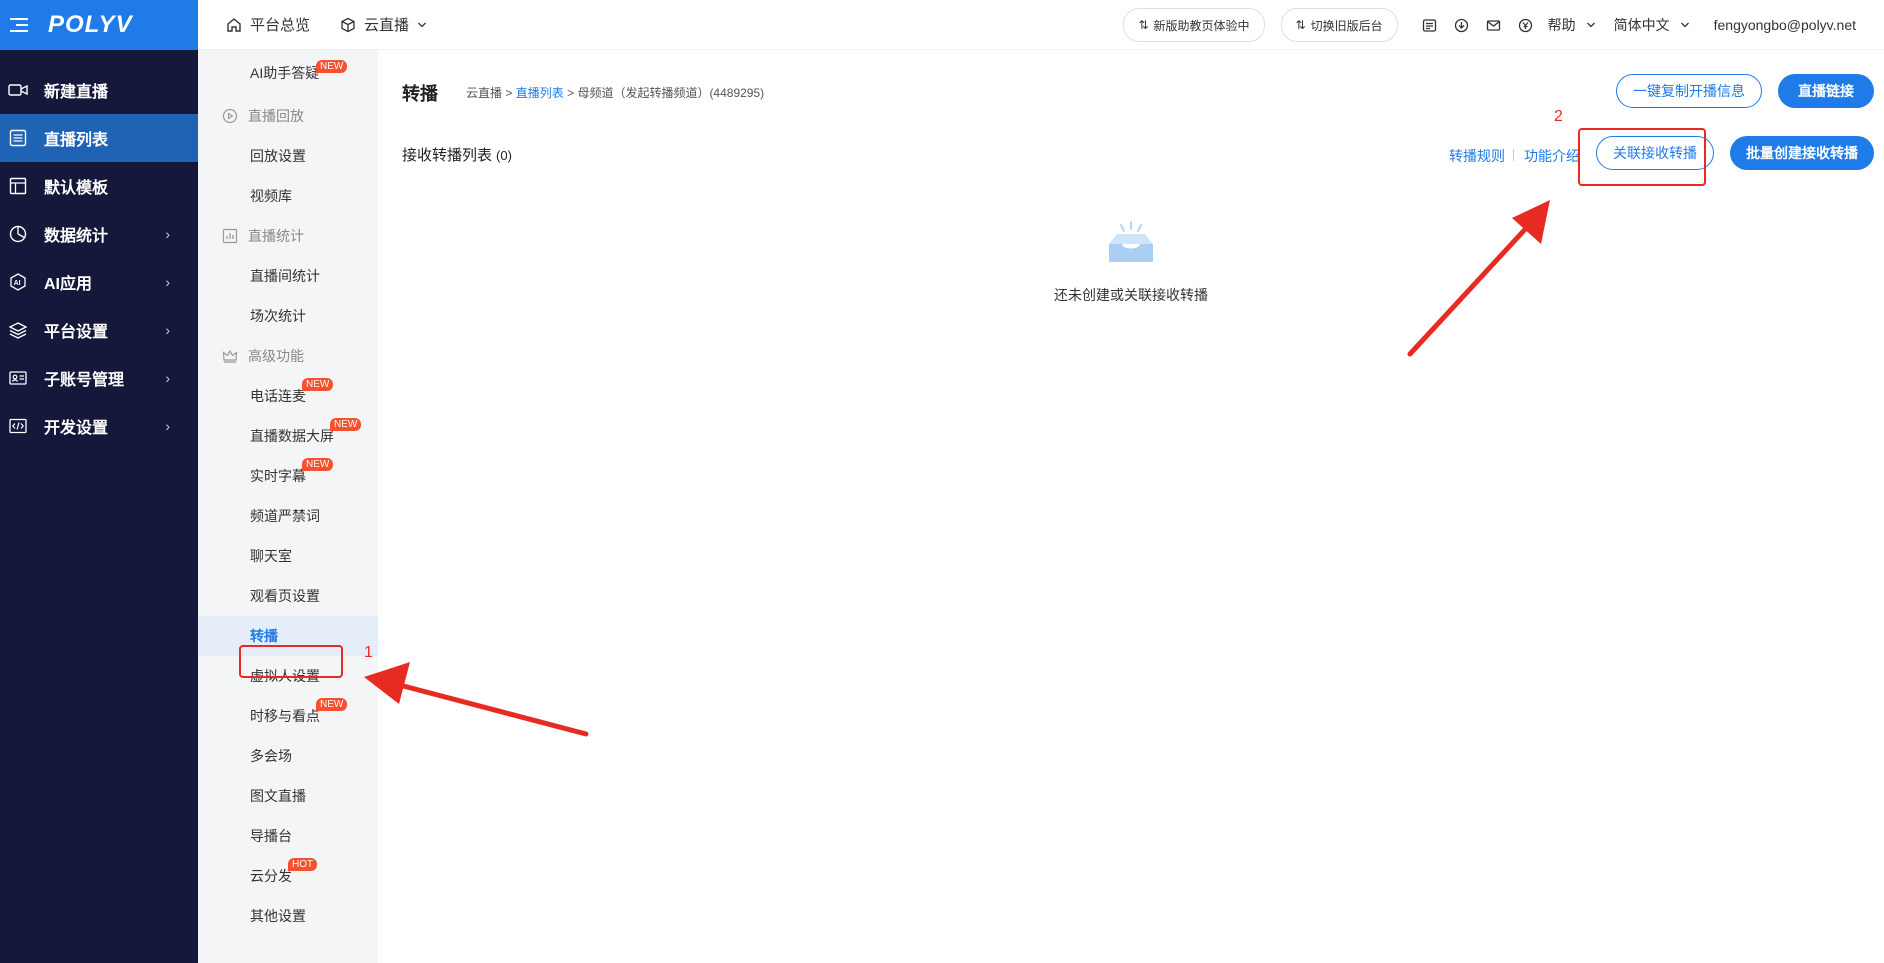  Describe the element at coordinates (278, 796) in the screenshot. I see `submenu-item-label: 图文直播` at that location.